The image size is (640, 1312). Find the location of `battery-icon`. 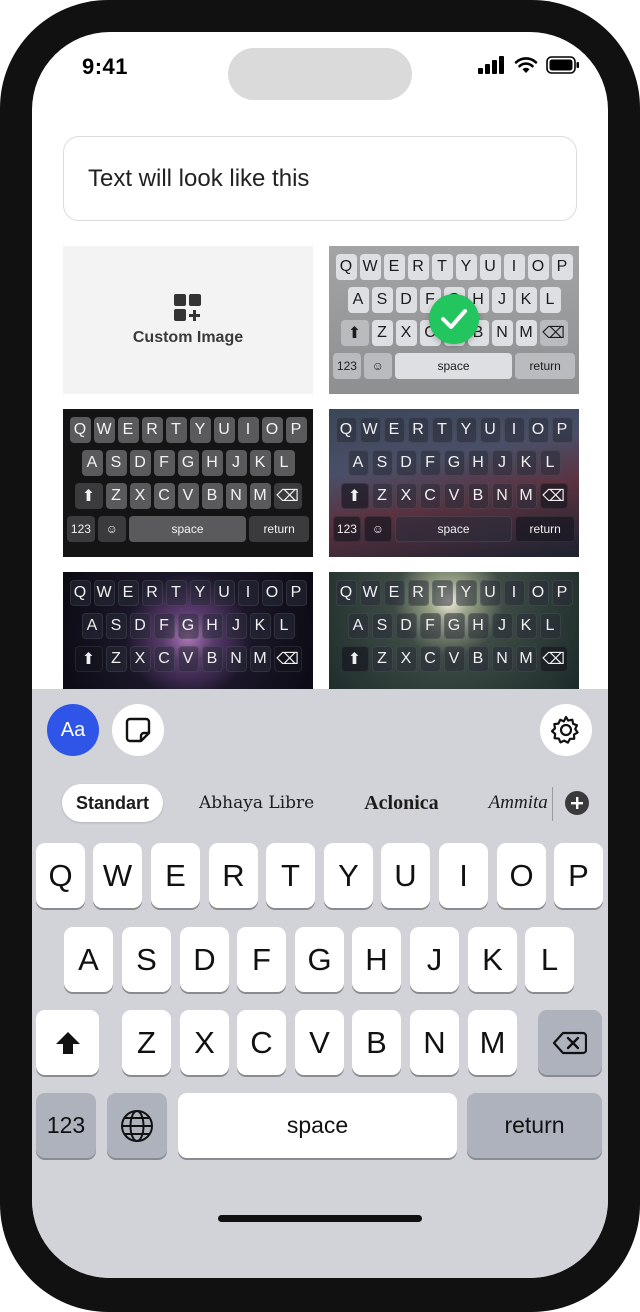

battery-icon is located at coordinates (562, 65).